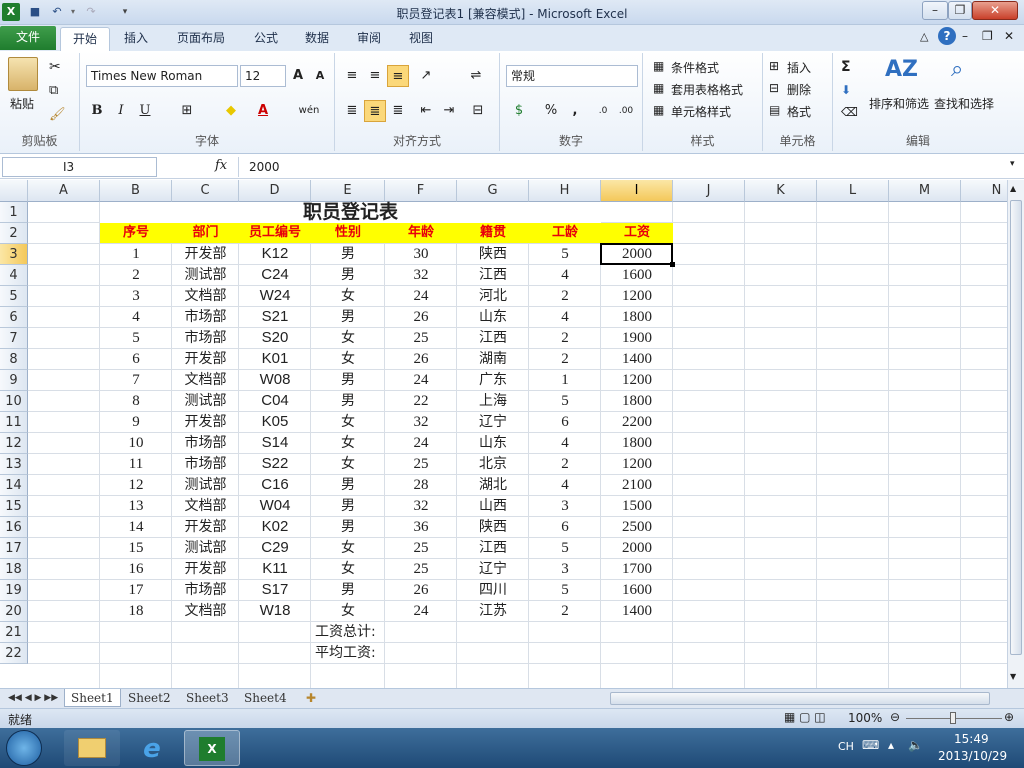 The width and height of the screenshot is (1024, 768). What do you see at coordinates (275, 233) in the screenshot?
I see `table-header-cell: 员工编号` at bounding box center [275, 233].